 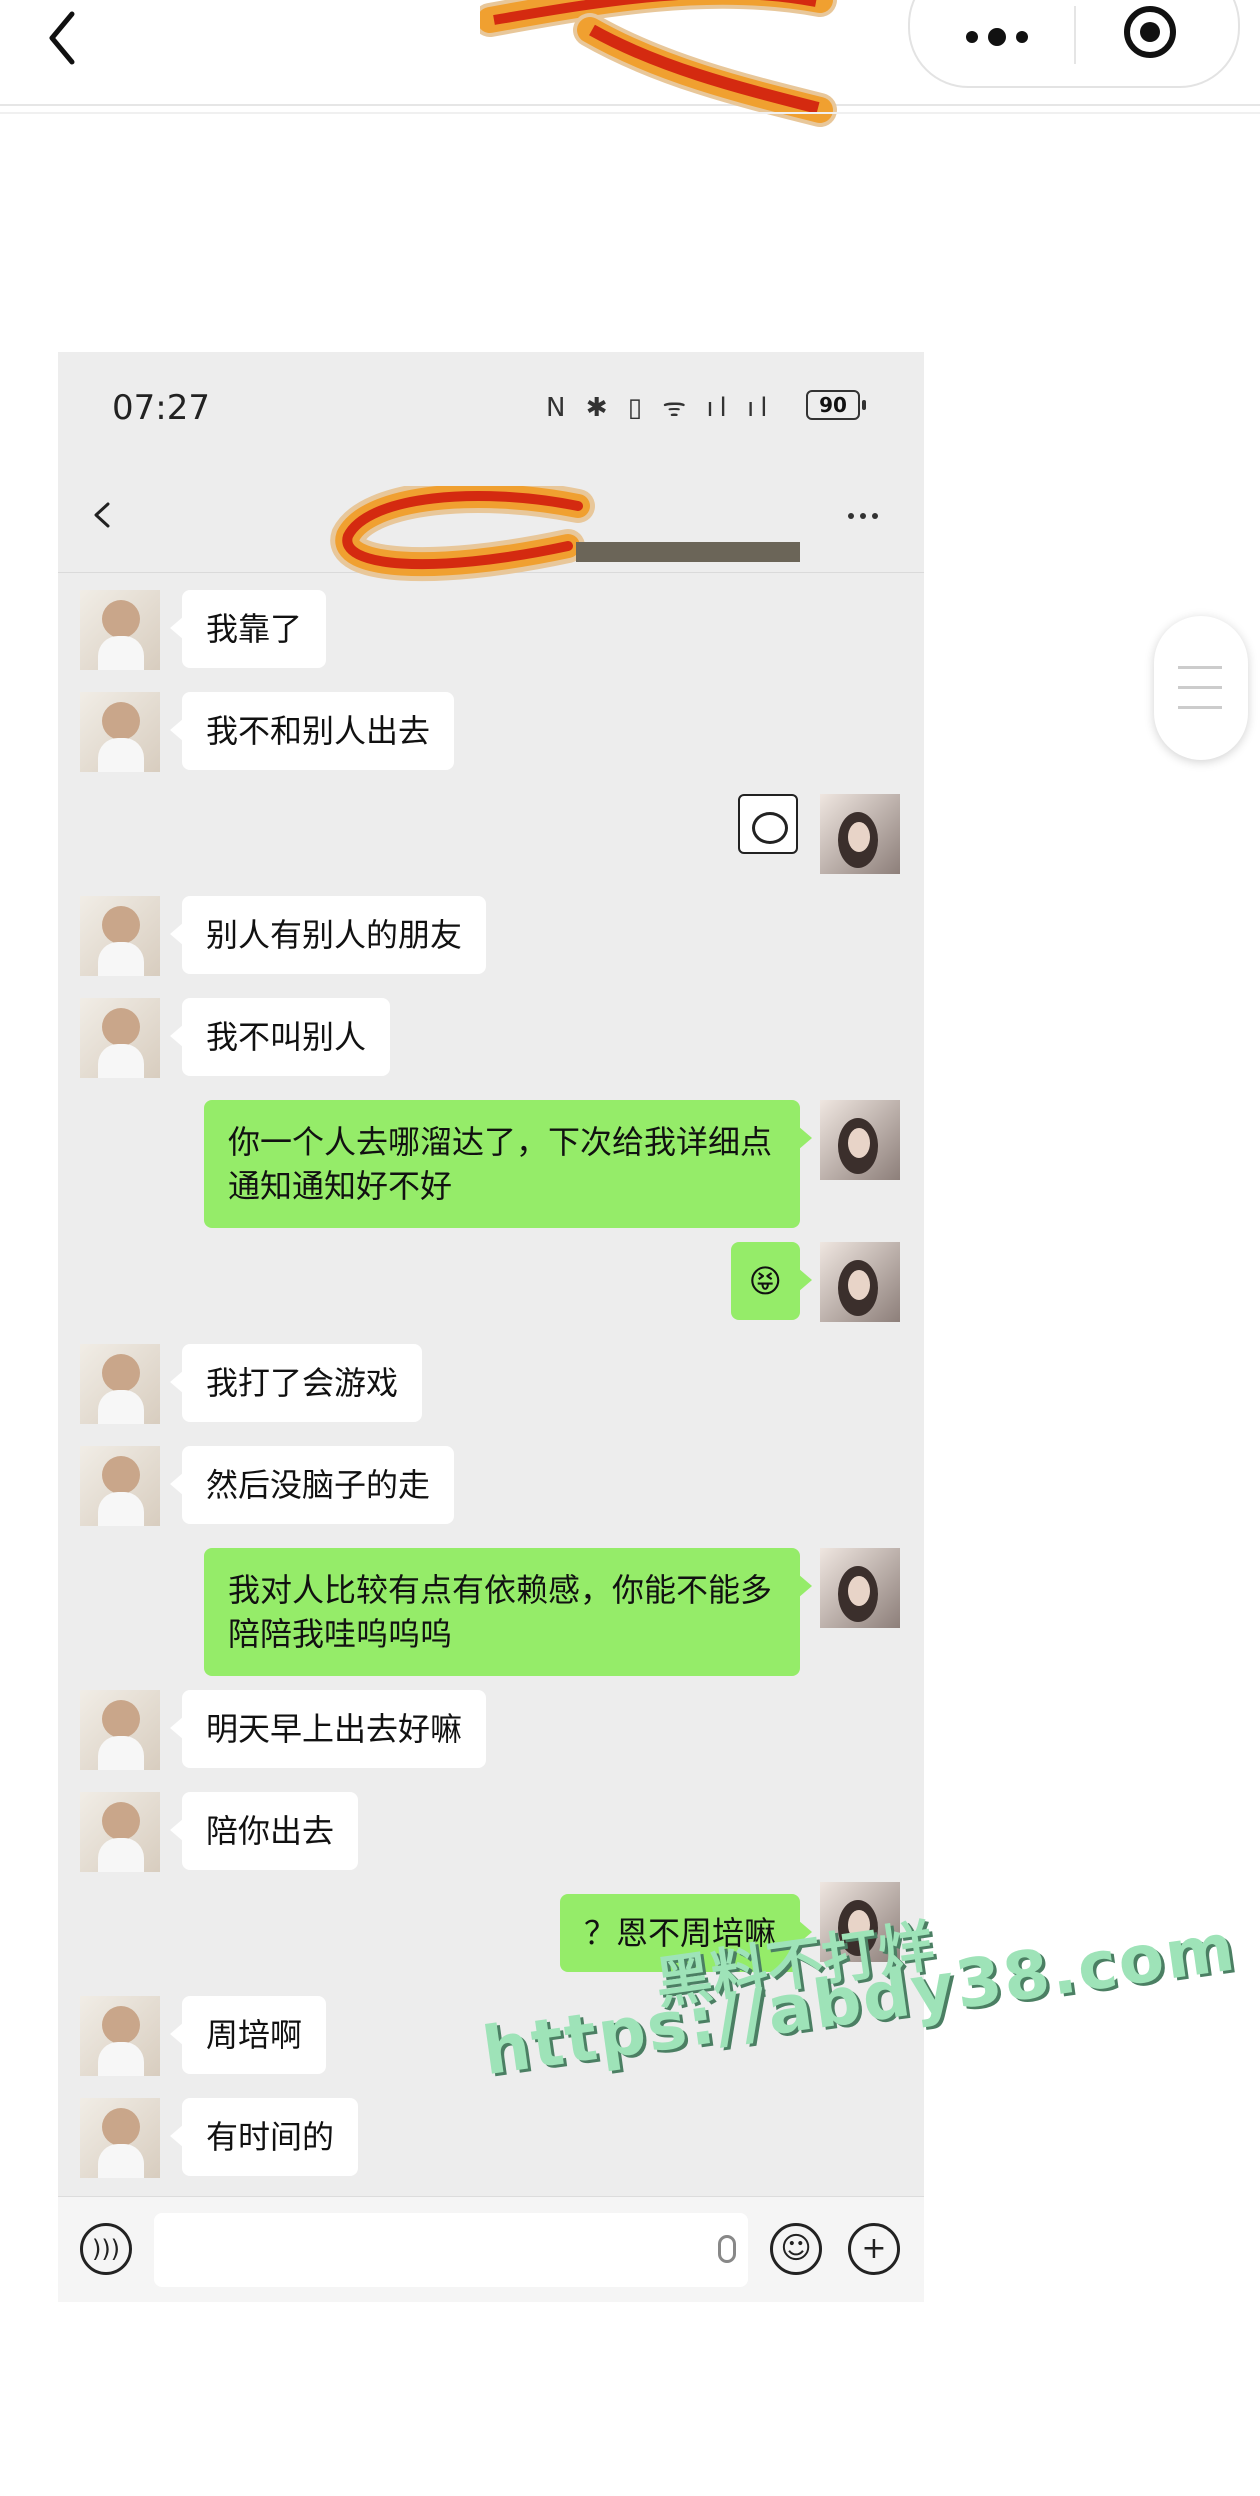 What do you see at coordinates (328, 1729) in the screenshot?
I see `message-bubble: 明天早上出去好嘛` at bounding box center [328, 1729].